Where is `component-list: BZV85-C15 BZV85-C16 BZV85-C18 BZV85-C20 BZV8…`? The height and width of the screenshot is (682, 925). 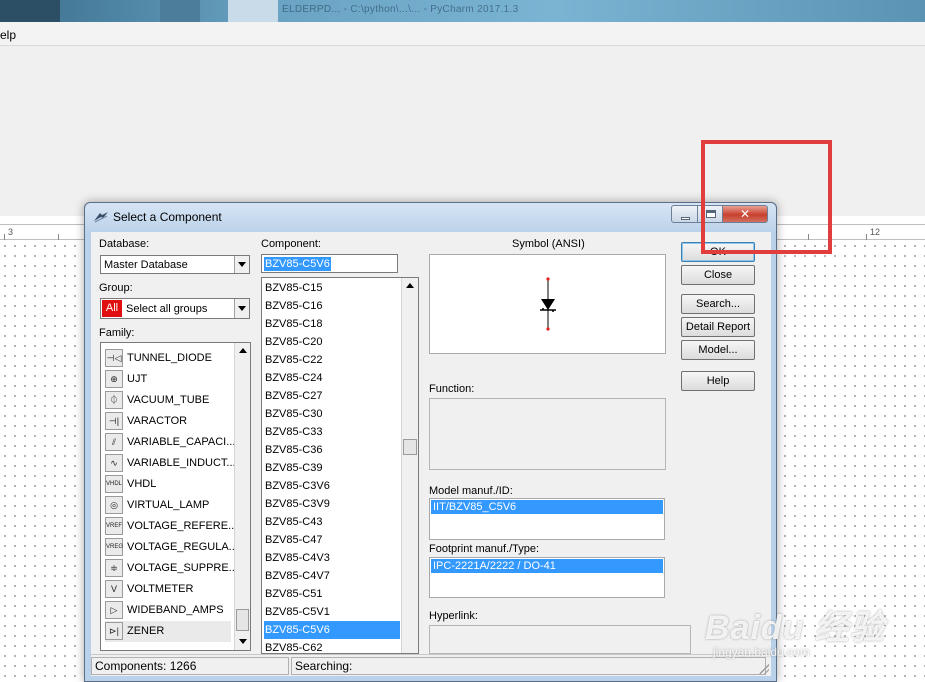
component-list: BZV85-C15 BZV85-C16 BZV85-C18 BZV85-C20 BZV8… is located at coordinates (340, 465).